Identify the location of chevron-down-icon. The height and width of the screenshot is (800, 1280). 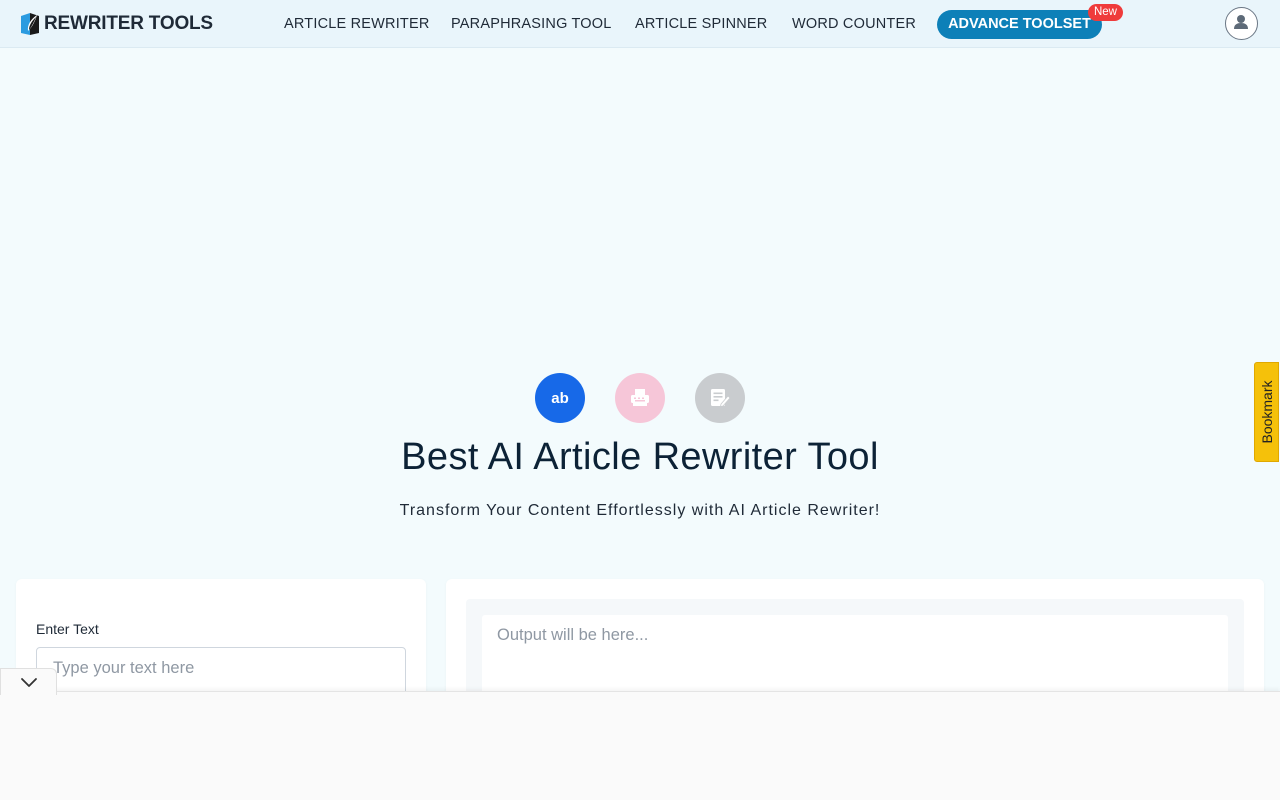
(29, 682).